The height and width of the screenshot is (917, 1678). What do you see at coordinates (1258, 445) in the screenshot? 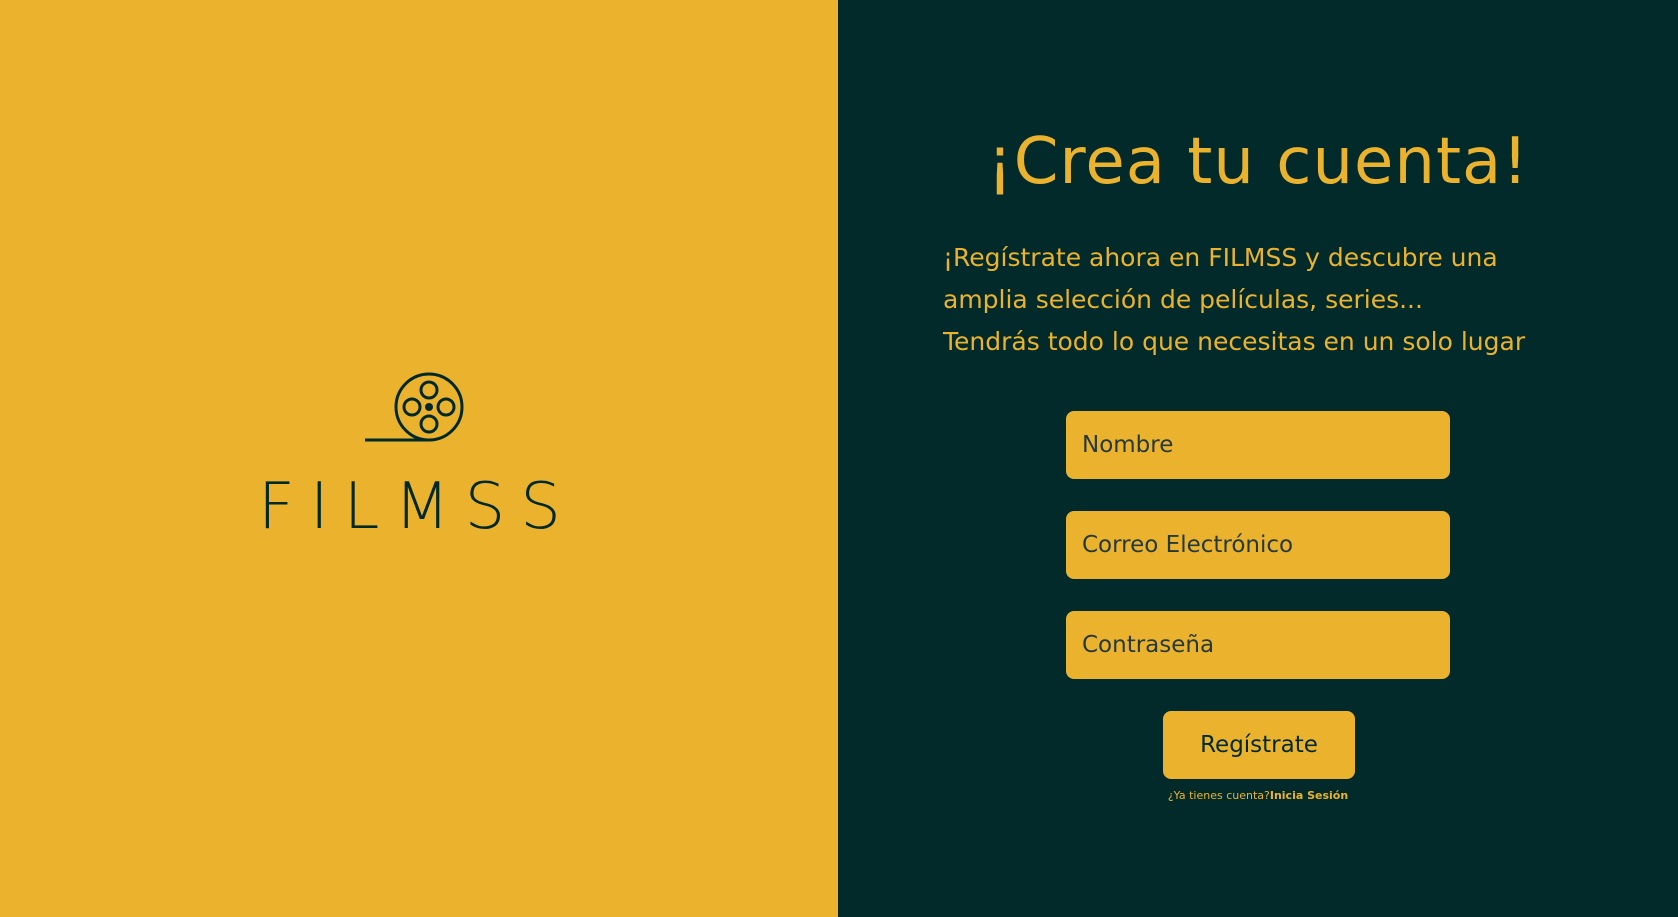
I see `name-input` at bounding box center [1258, 445].